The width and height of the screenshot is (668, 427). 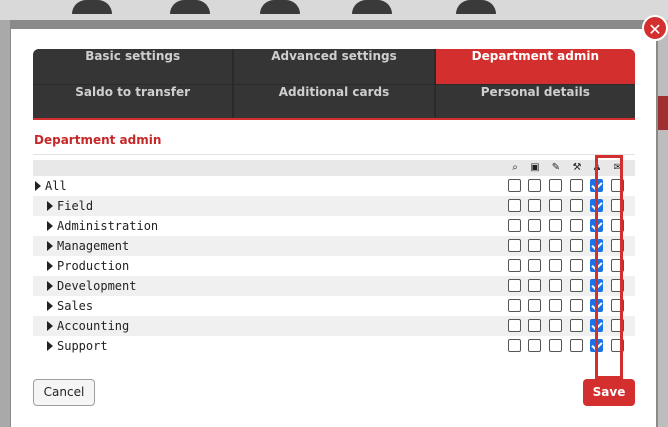 I want to click on tab-advanced-settings: Advanced settings, so click(x=335, y=66).